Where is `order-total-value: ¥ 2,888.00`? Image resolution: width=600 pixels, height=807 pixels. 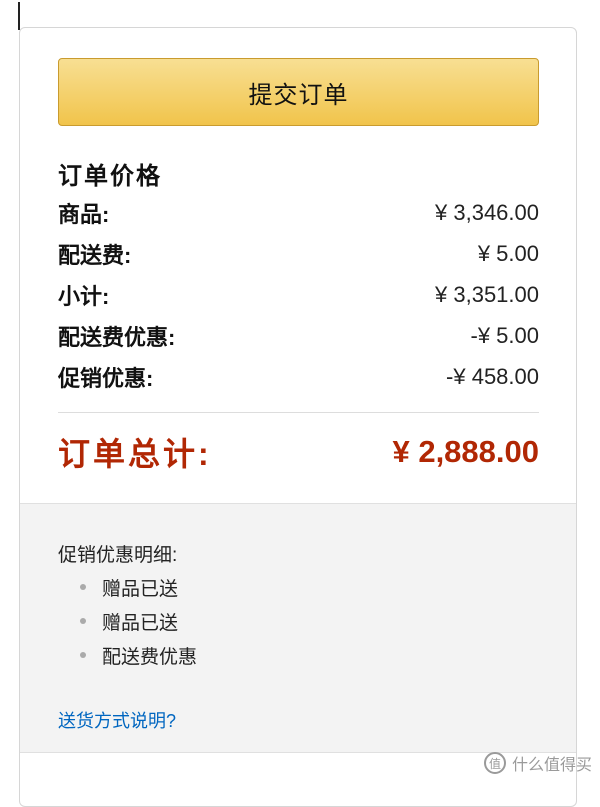 order-total-value: ¥ 2,888.00 is located at coordinates (465, 451).